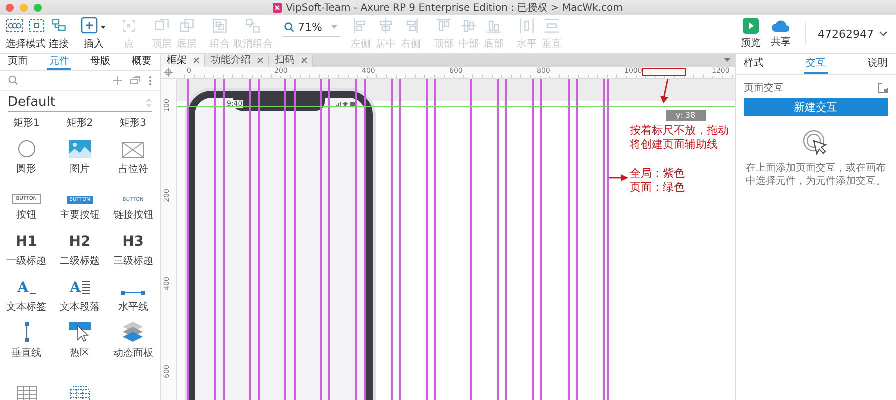  Describe the element at coordinates (100, 62) in the screenshot. I see `panel-tab: 母版` at that location.